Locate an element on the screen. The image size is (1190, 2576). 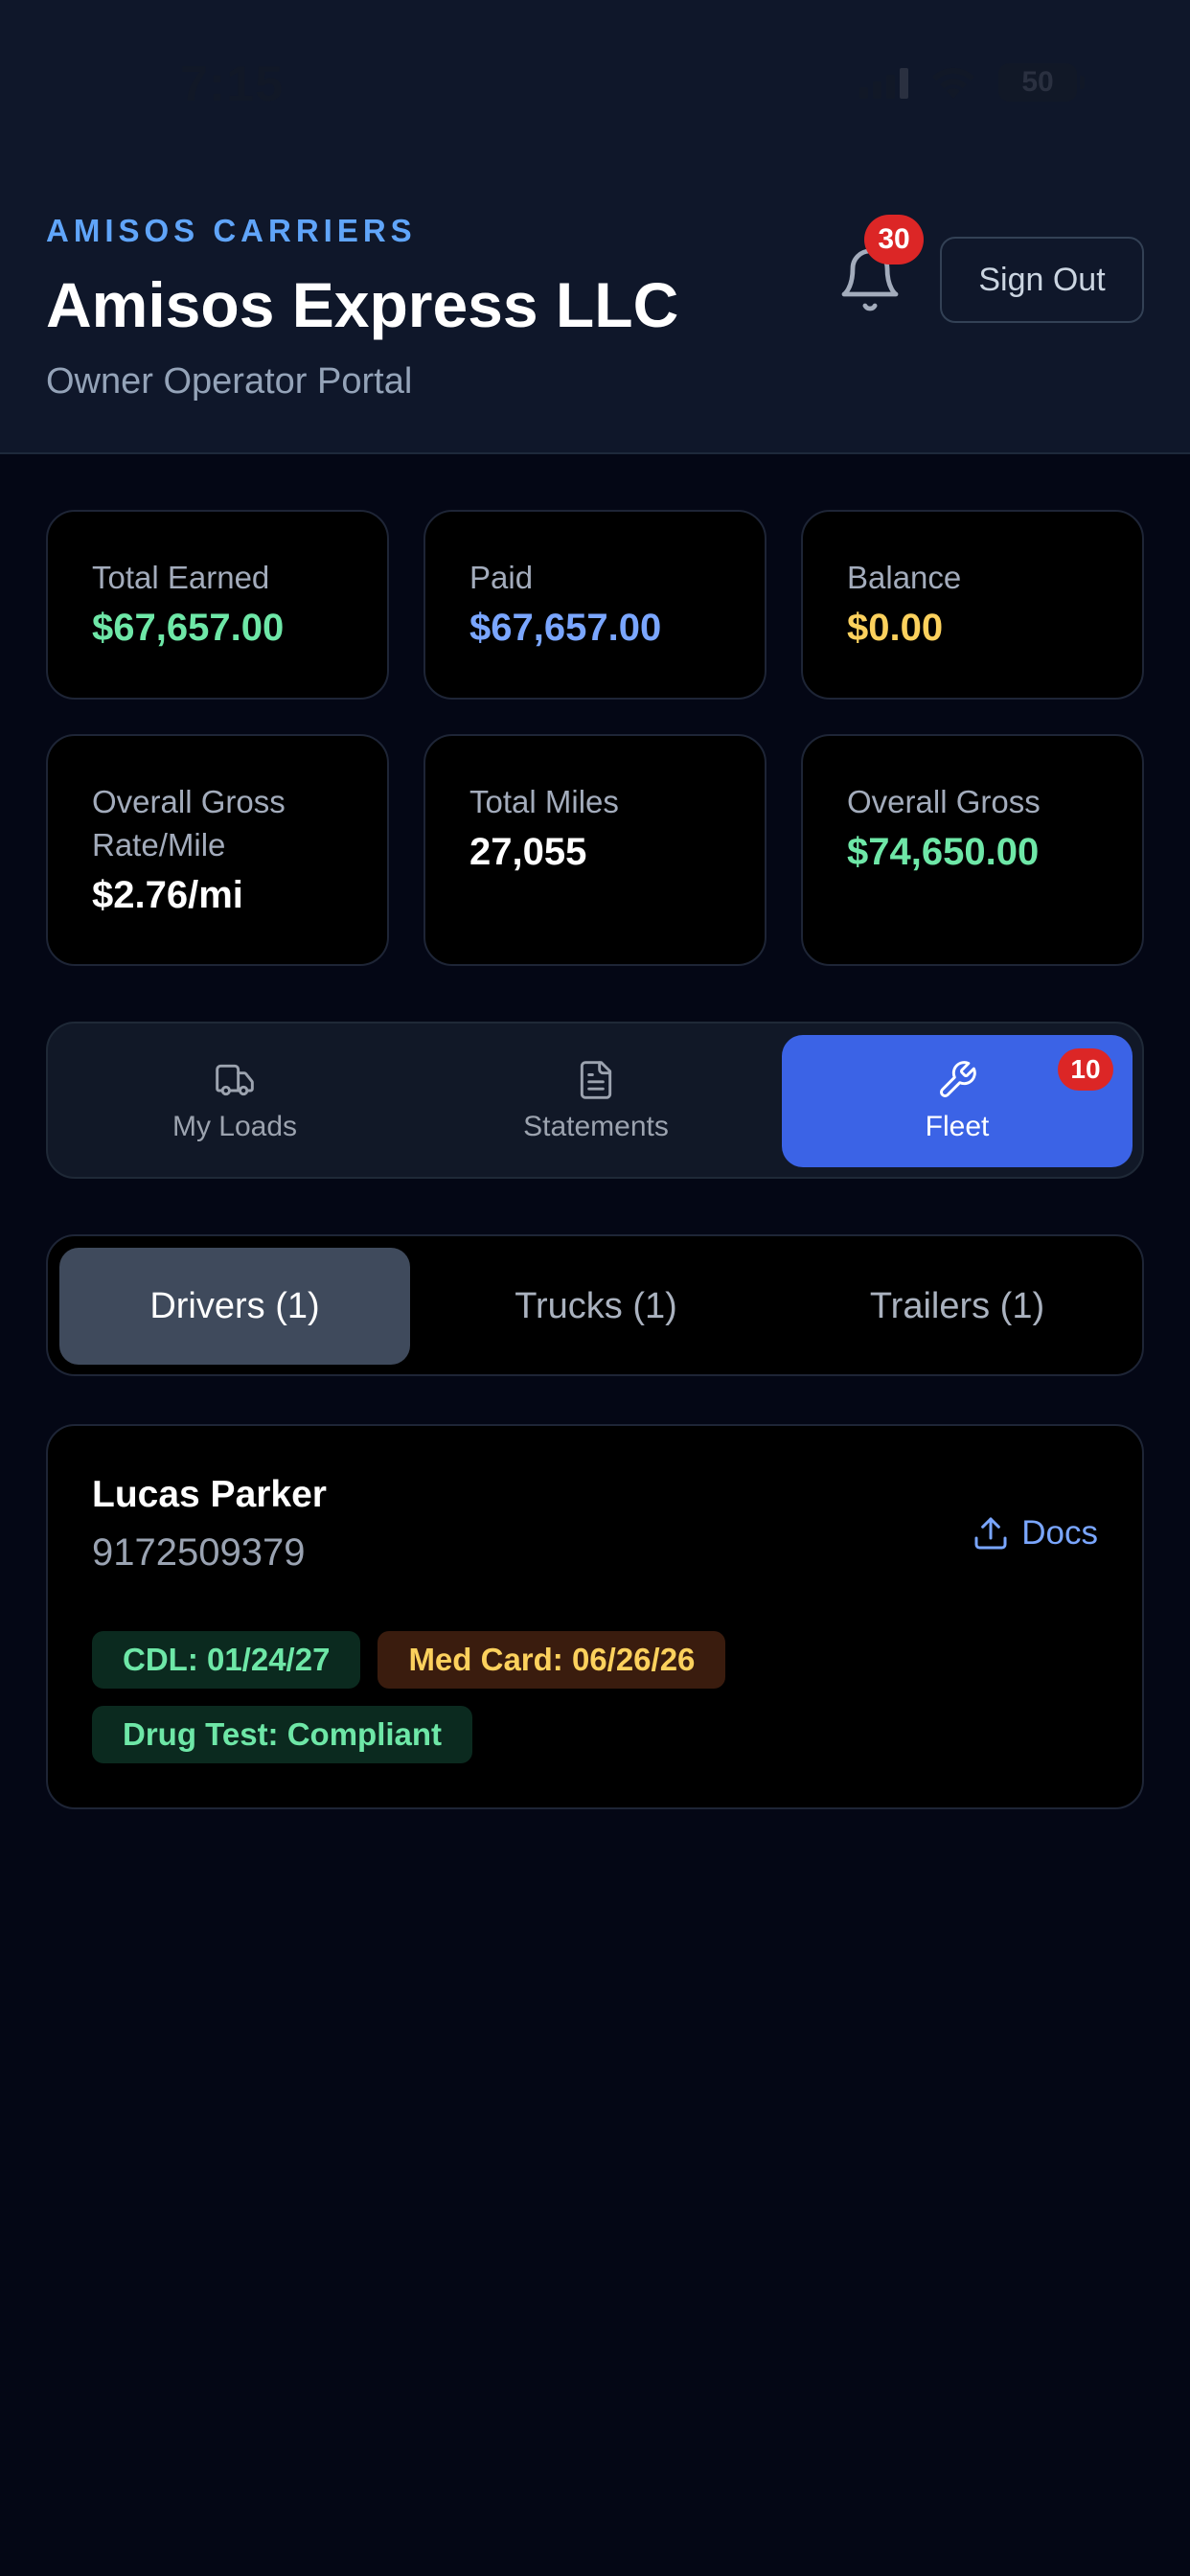
cellular-signal-icon is located at coordinates (884, 82).